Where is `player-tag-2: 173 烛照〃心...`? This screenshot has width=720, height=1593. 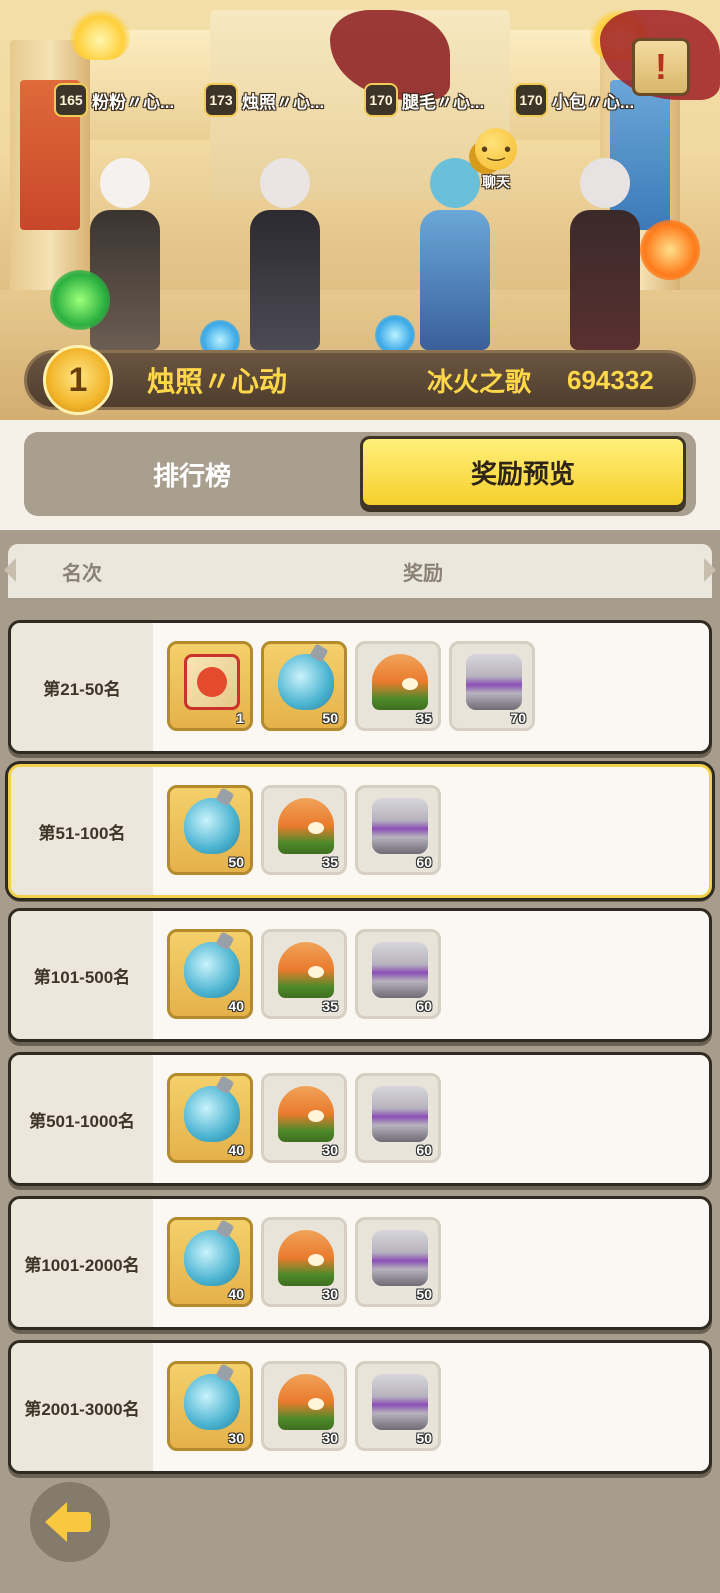 player-tag-2: 173 烛照〃心... is located at coordinates (264, 100).